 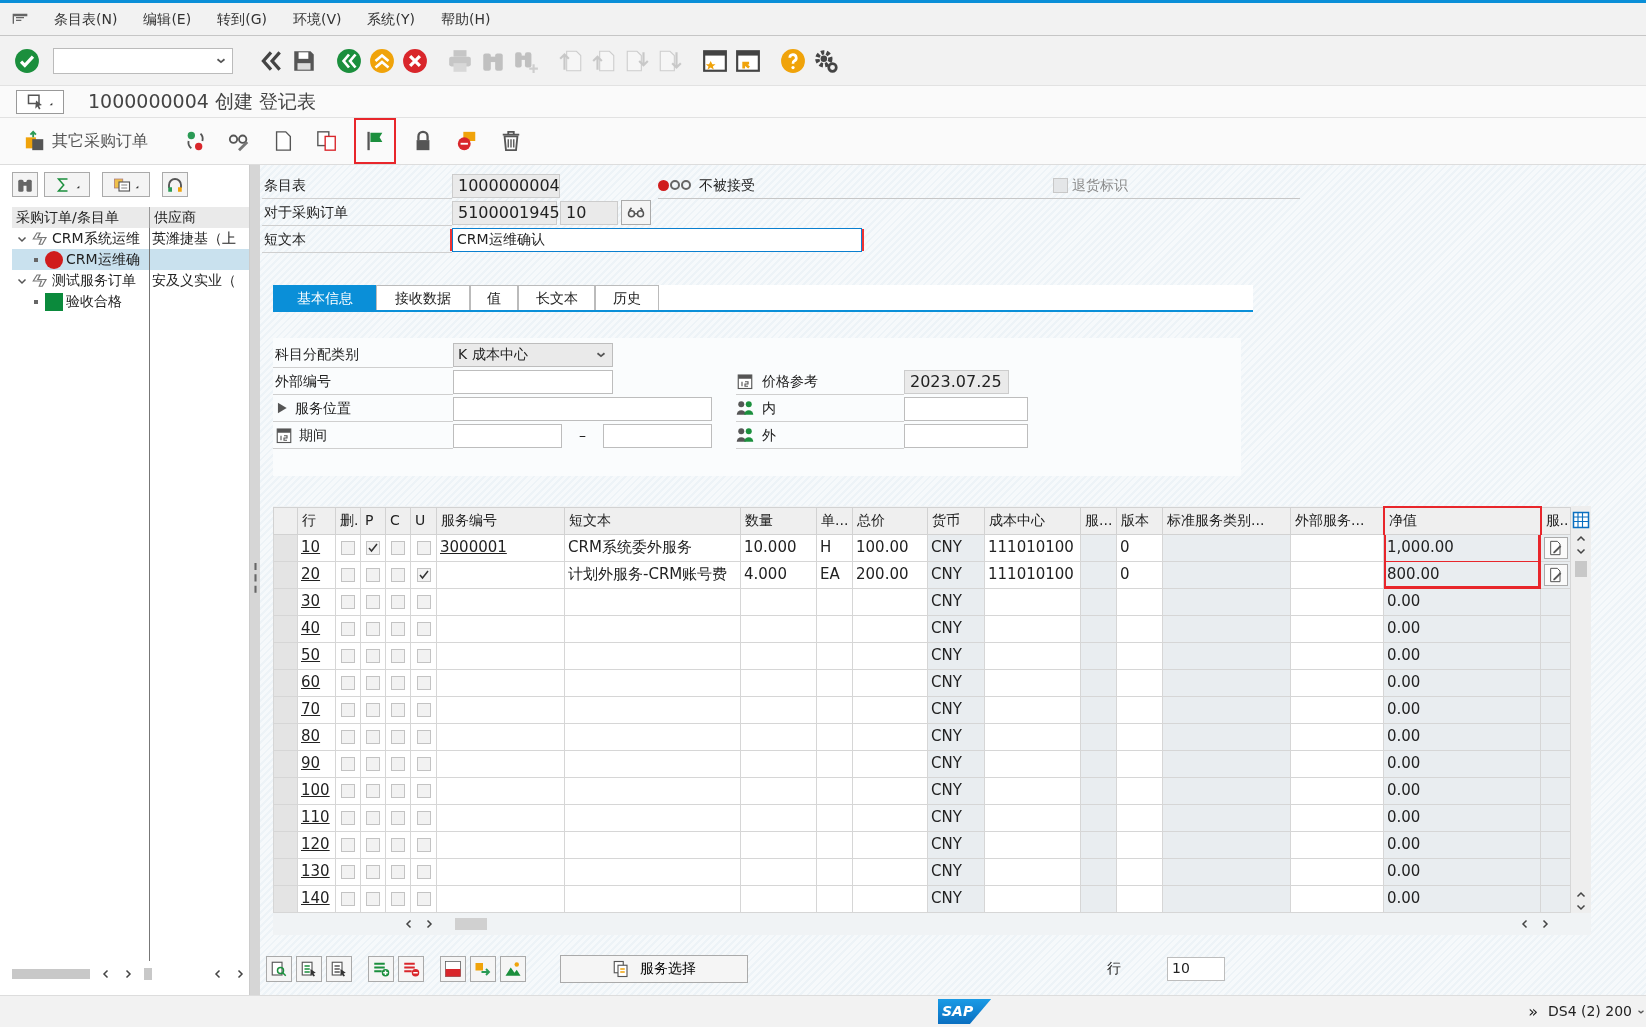 I want to click on column-header: 删., so click(x=348, y=520).